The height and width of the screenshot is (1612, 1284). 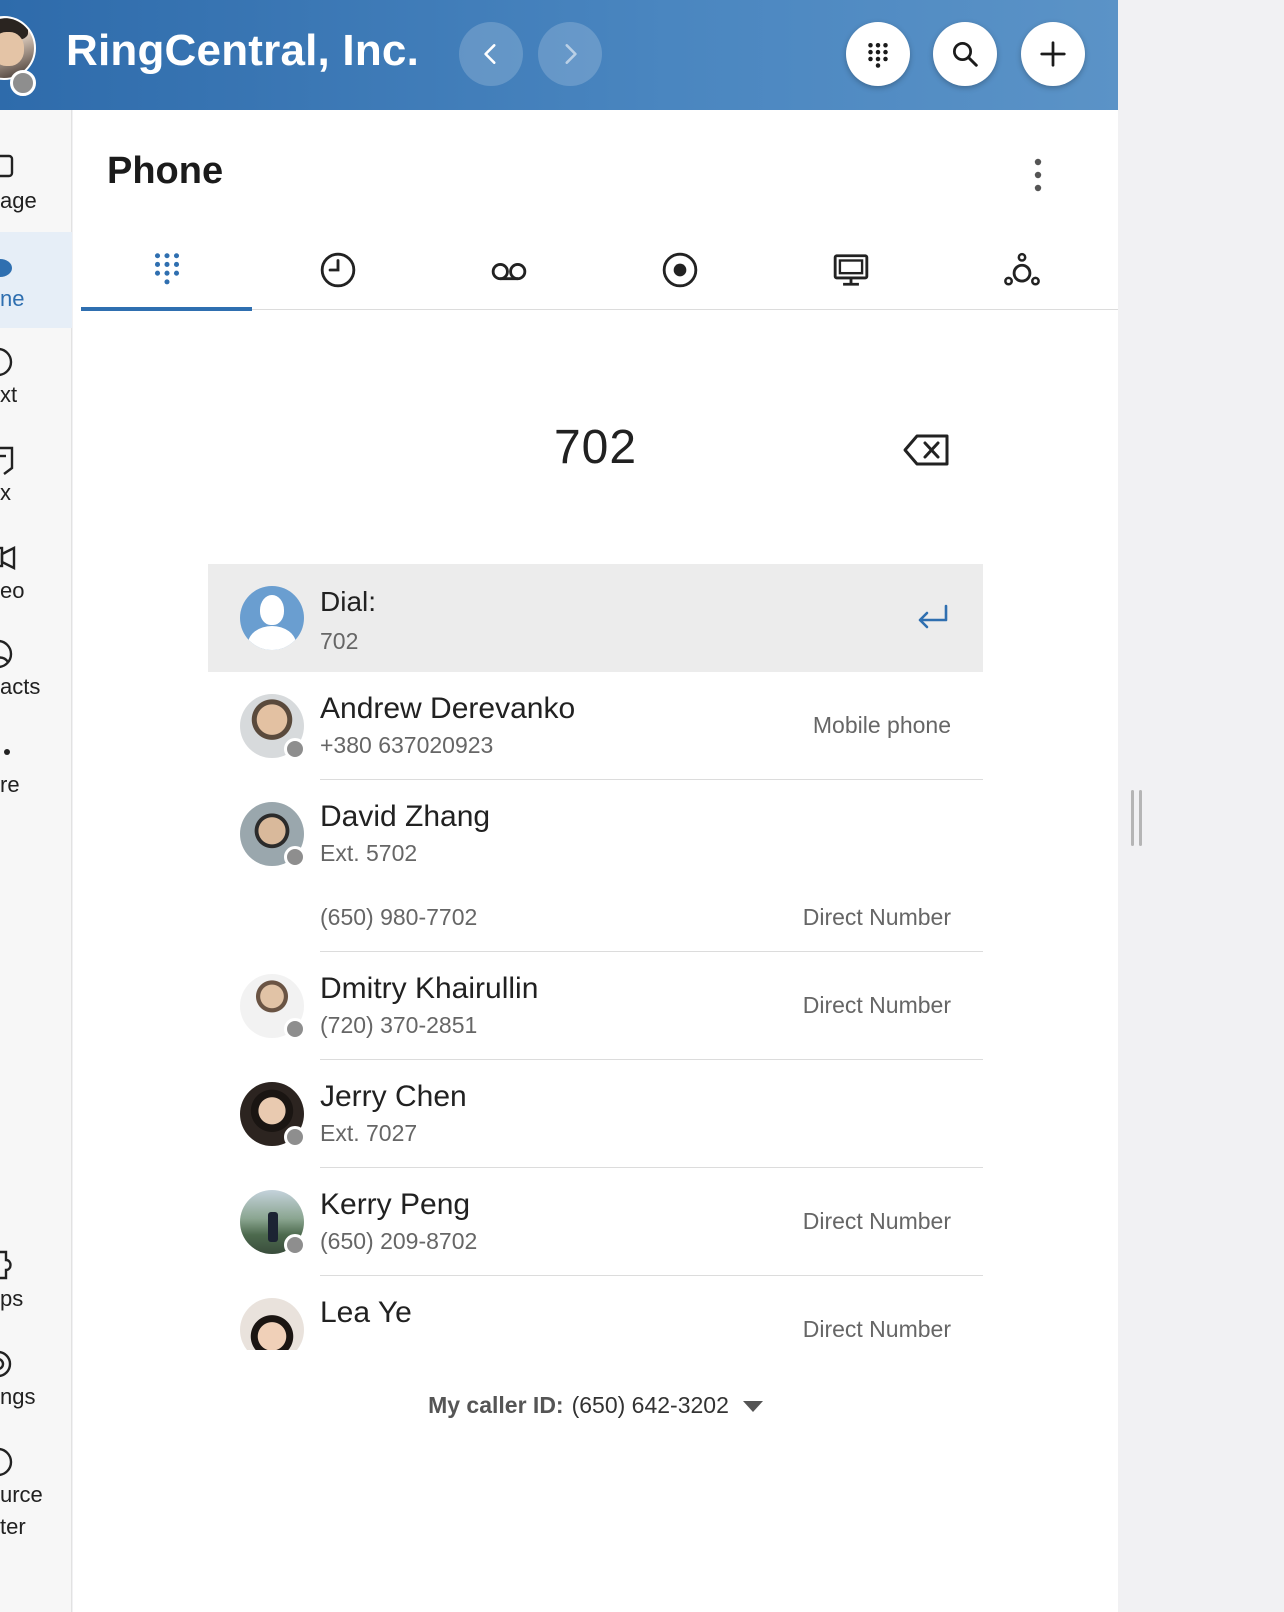 What do you see at coordinates (12, 298) in the screenshot?
I see `nav-label: ne` at bounding box center [12, 298].